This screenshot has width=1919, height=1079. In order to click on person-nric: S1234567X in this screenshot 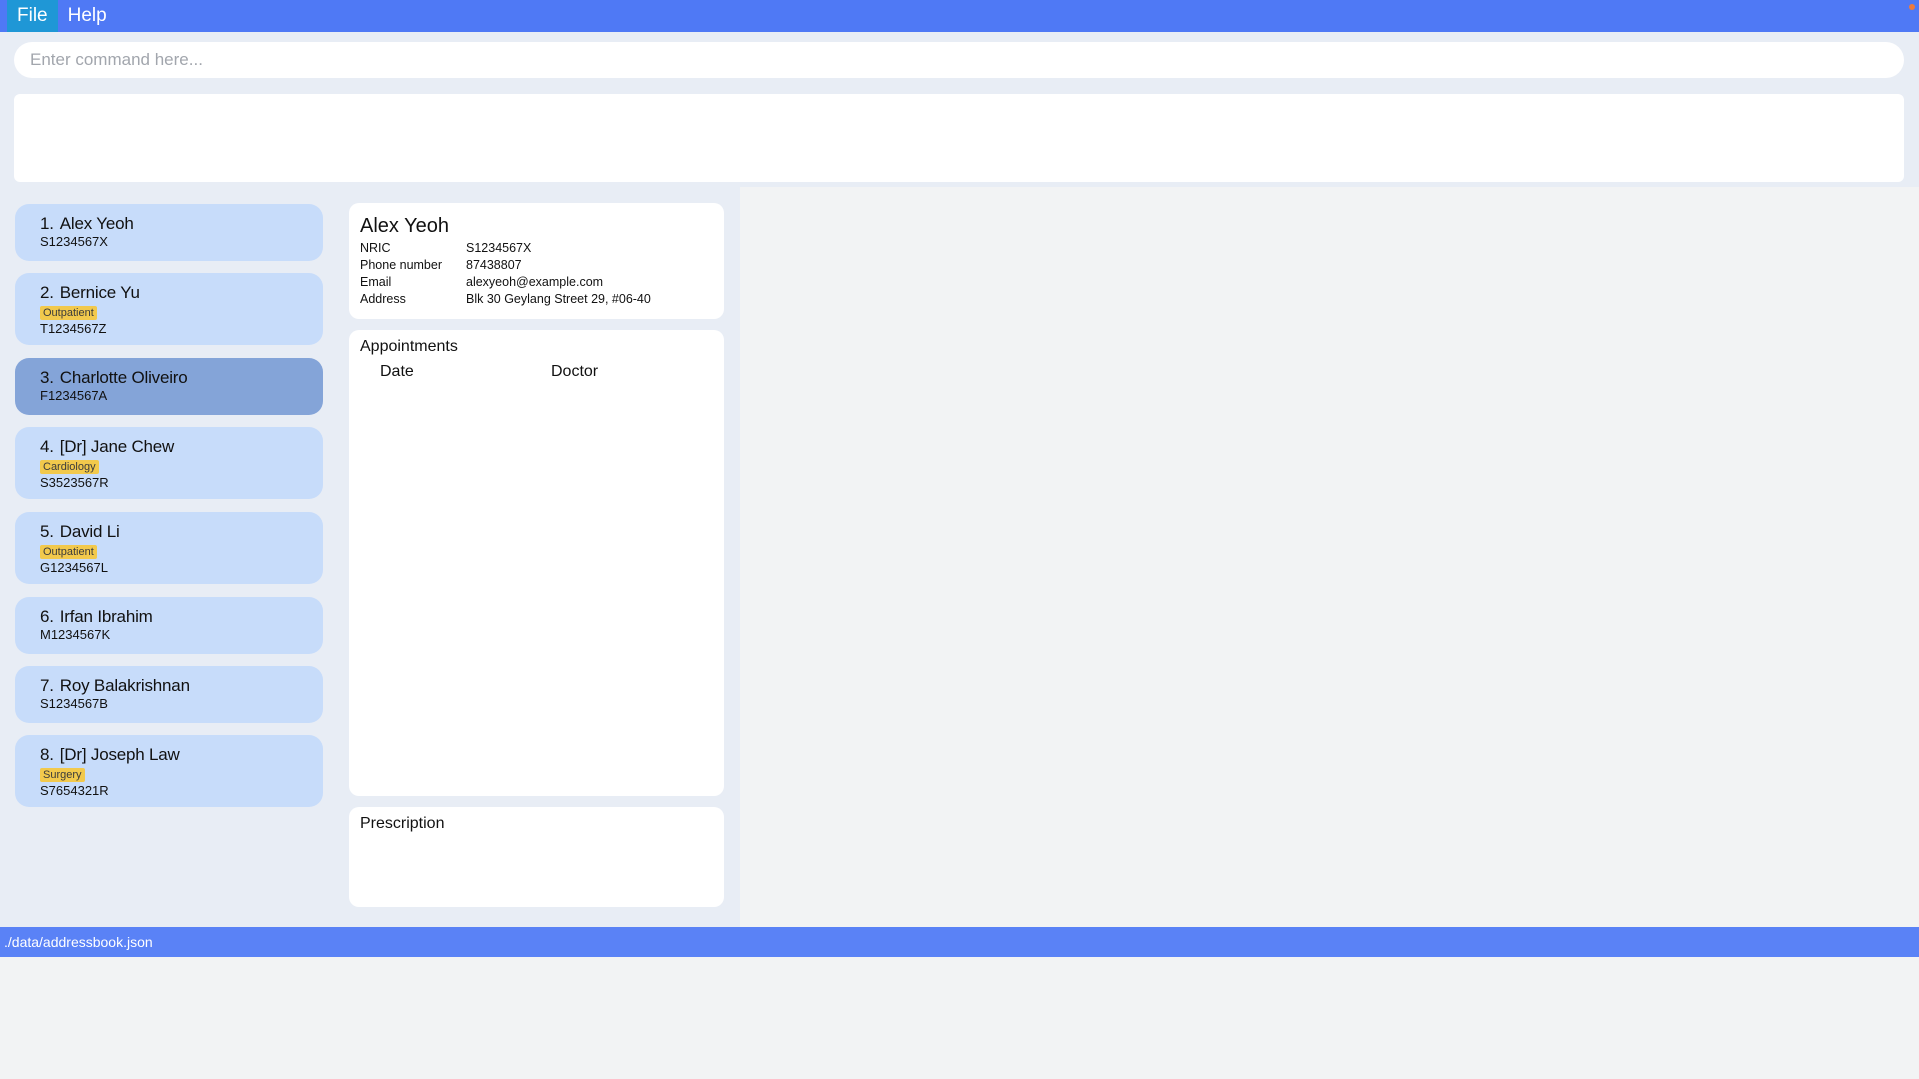, I will do `click(74, 241)`.